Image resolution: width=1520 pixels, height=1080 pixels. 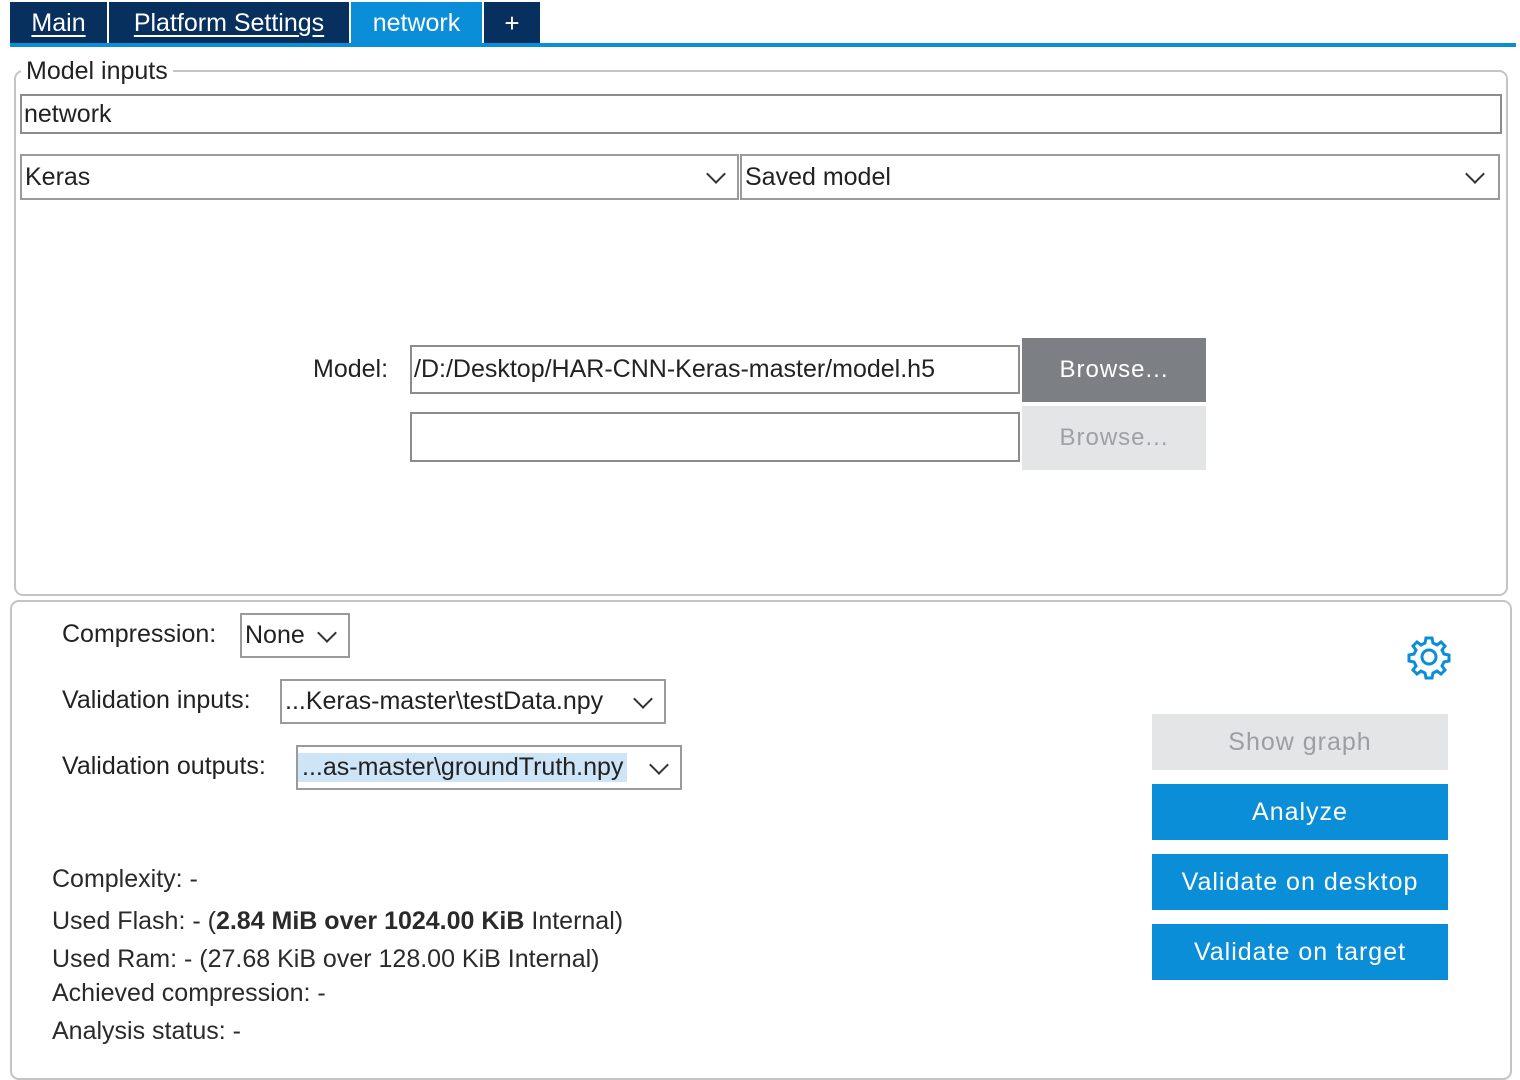 I want to click on complexity-text: Complexity: -, so click(x=125, y=879).